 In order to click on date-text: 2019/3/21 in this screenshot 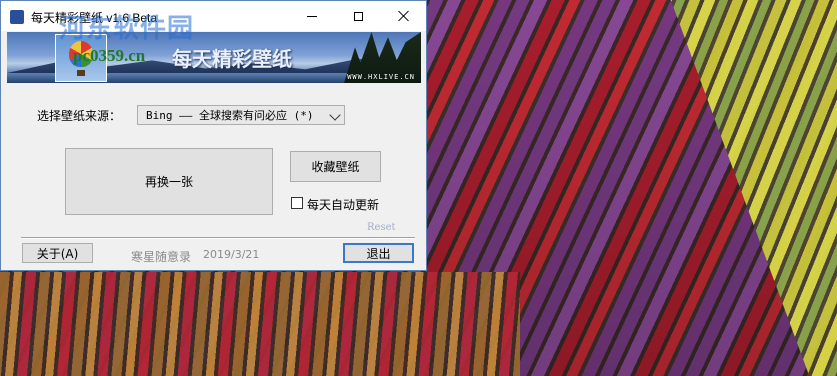, I will do `click(231, 254)`.